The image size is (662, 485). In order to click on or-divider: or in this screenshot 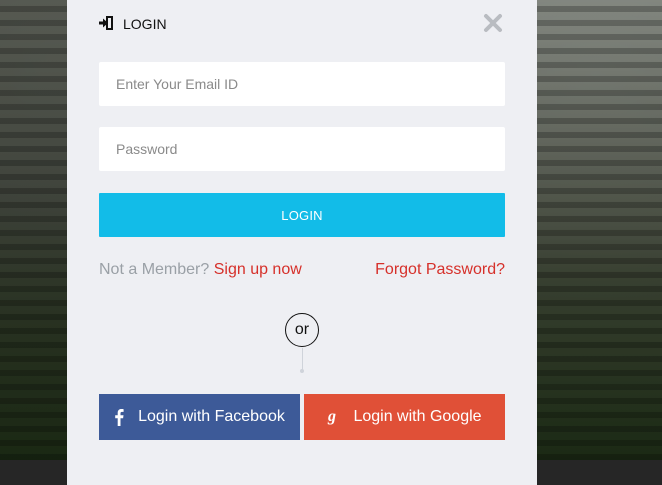, I will do `click(302, 330)`.